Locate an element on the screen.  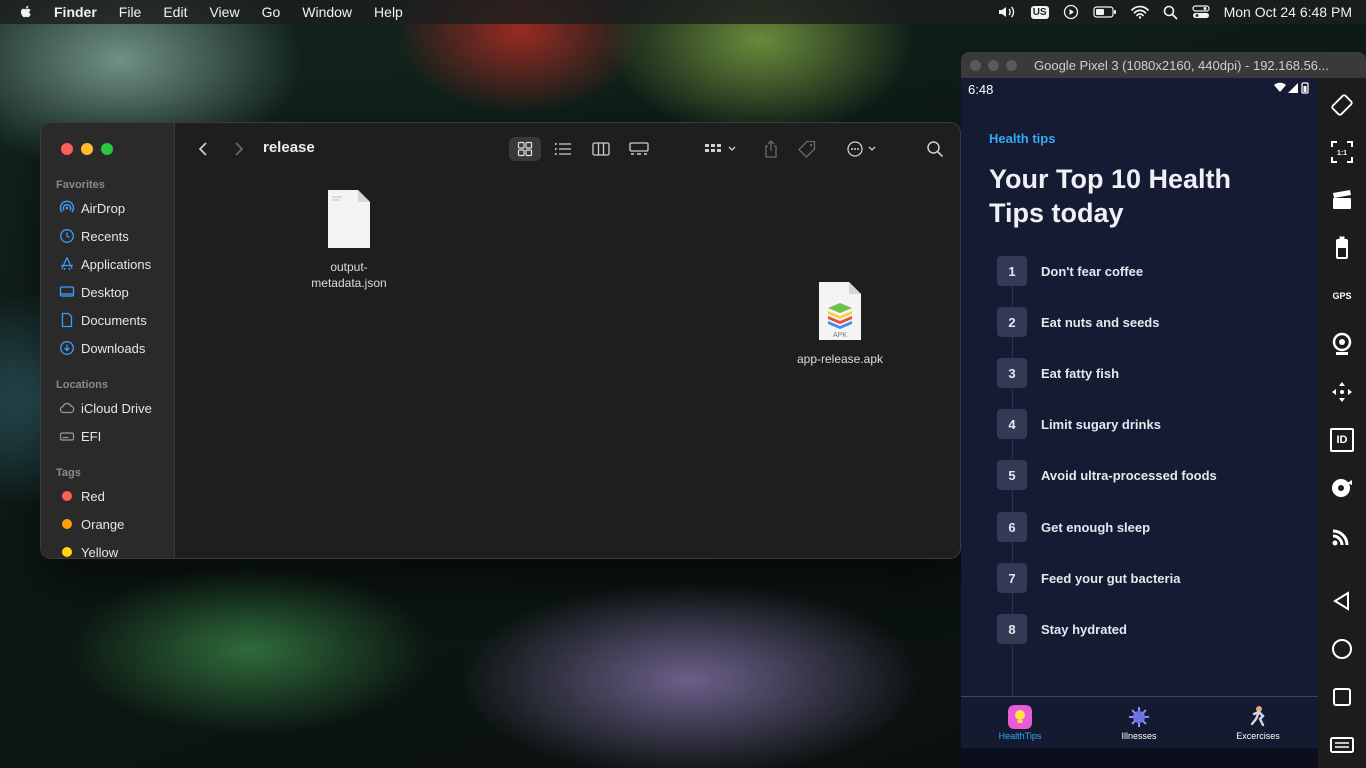
nav-illnesses: Illnesses is located at coordinates (1139, 723).